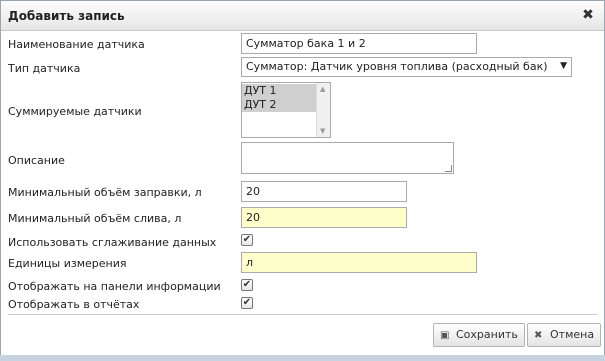  Describe the element at coordinates (95, 218) in the screenshot. I see `min-drain-label: Минимальный объём слива, л` at that location.